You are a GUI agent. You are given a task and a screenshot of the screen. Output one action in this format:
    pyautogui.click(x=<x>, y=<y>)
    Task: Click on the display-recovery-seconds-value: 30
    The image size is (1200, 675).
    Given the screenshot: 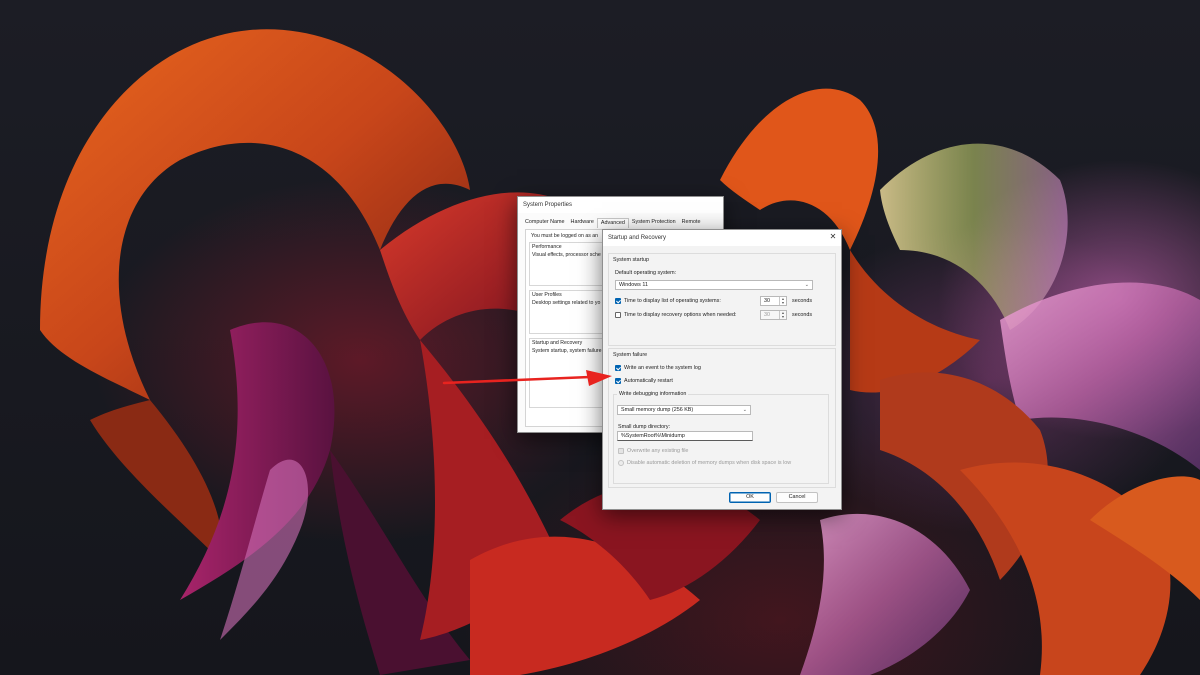 What is the action you would take?
    pyautogui.click(x=767, y=315)
    